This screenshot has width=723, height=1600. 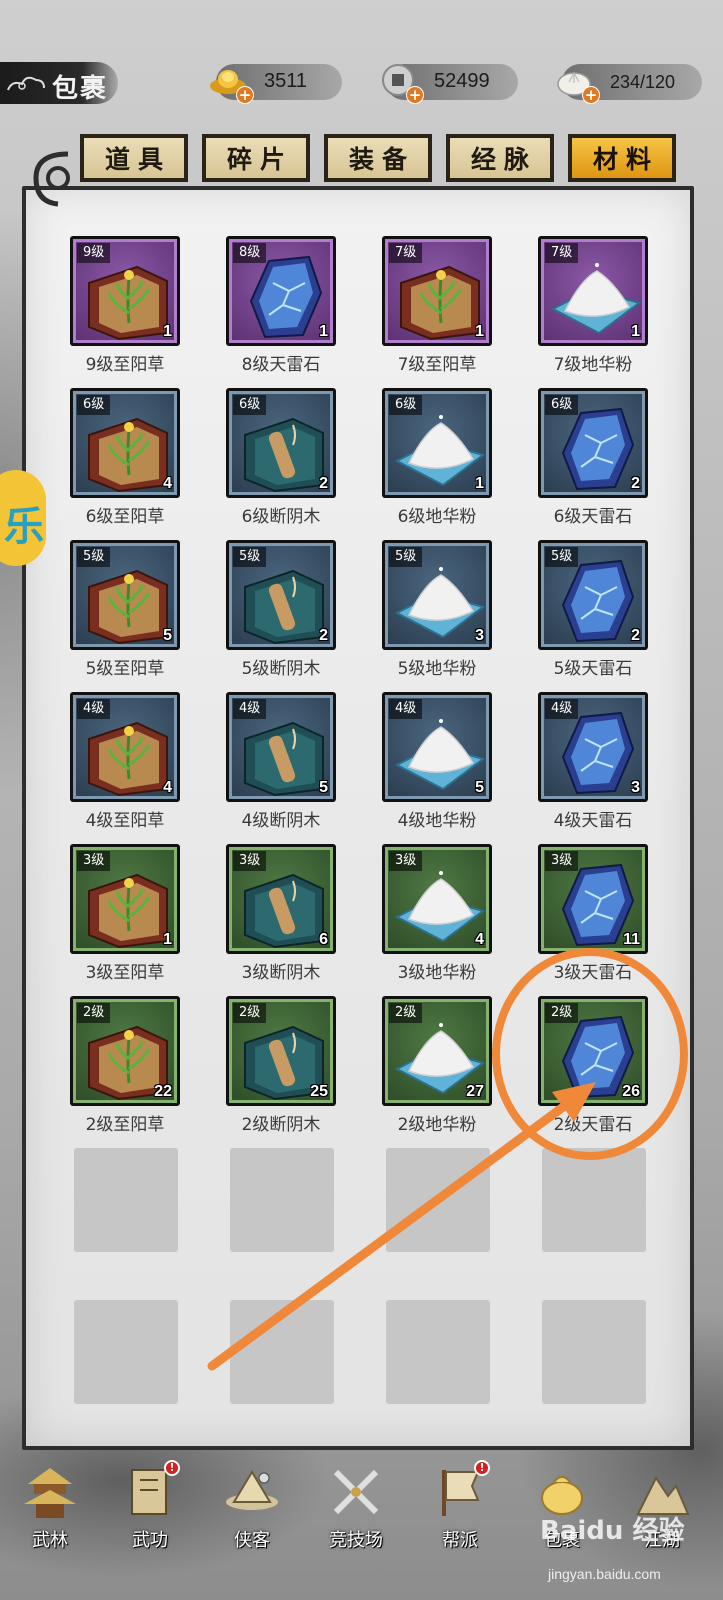 What do you see at coordinates (125, 443) in the screenshot?
I see `item-icon-frame: 6级 4` at bounding box center [125, 443].